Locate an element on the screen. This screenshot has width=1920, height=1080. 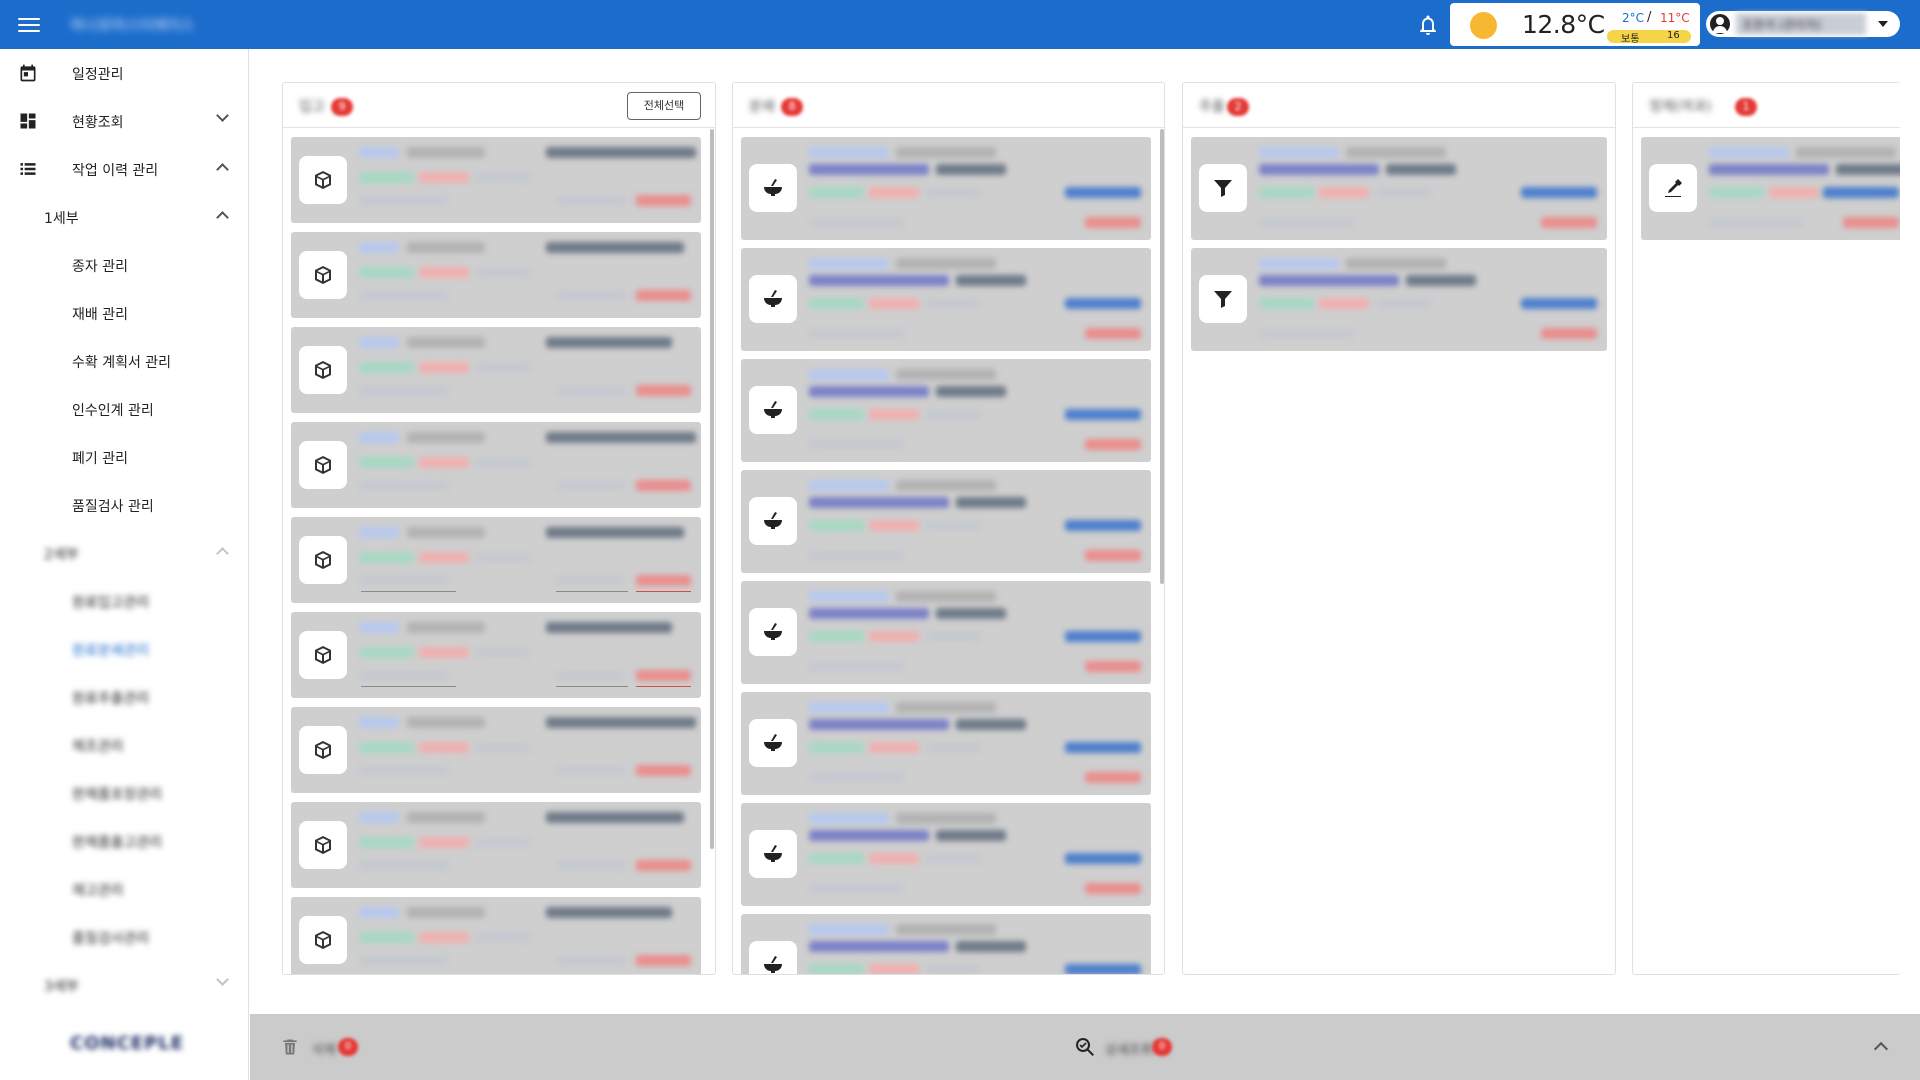
sidebar-item-schedule: 일정관리 is located at coordinates (124, 73).